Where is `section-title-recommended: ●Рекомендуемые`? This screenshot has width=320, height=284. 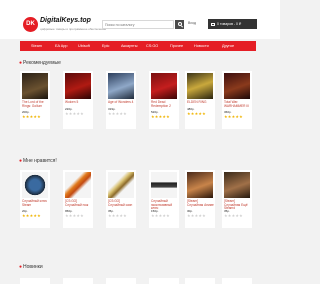 section-title-recommended: ●Рекомендуемые is located at coordinates (40, 63).